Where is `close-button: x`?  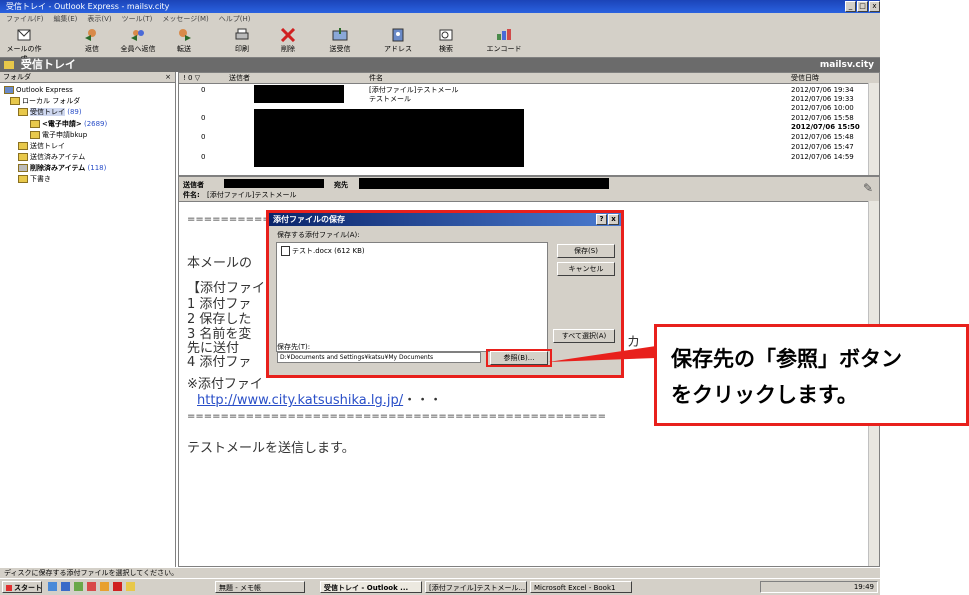 close-button: x is located at coordinates (874, 6).